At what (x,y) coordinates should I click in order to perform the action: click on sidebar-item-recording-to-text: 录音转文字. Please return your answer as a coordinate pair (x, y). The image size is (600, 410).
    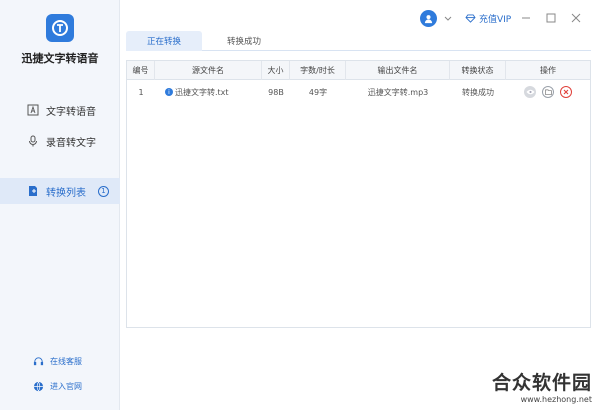
    Looking at the image, I should click on (60, 141).